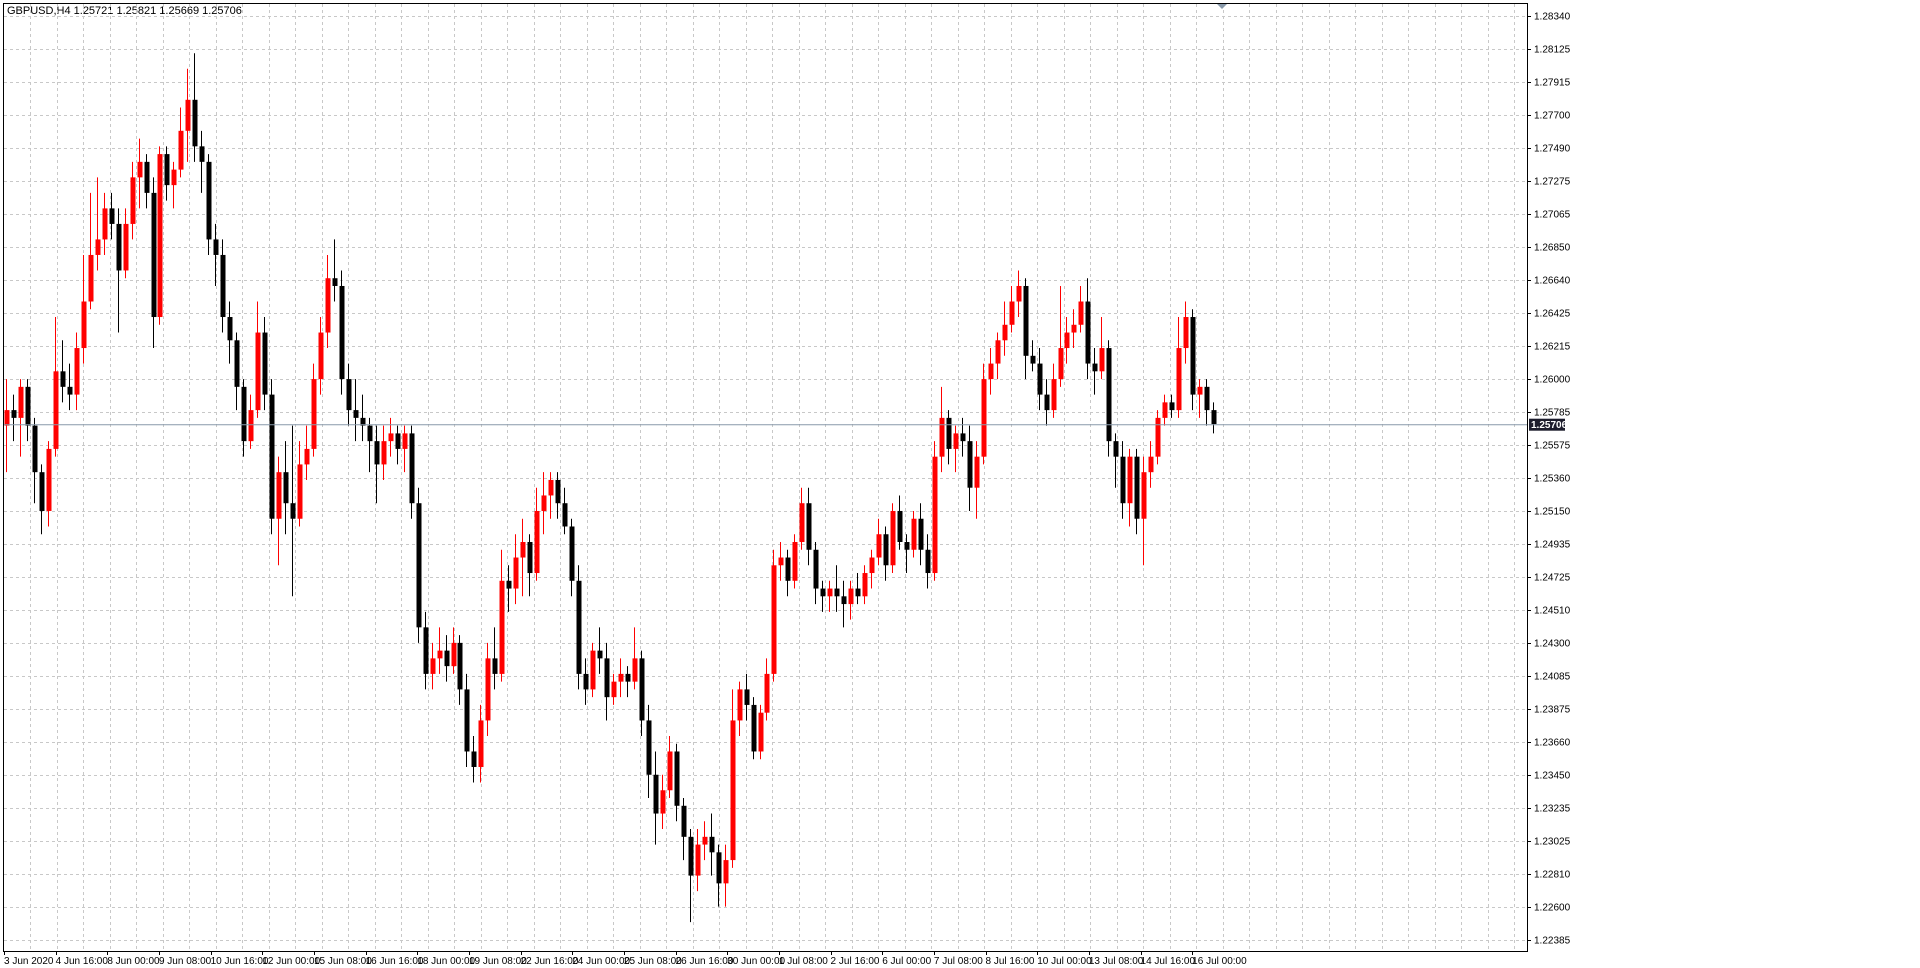 Image resolution: width=1920 pixels, height=968 pixels. I want to click on x-tick-label: 30 Jun 00:00, so click(756, 961).